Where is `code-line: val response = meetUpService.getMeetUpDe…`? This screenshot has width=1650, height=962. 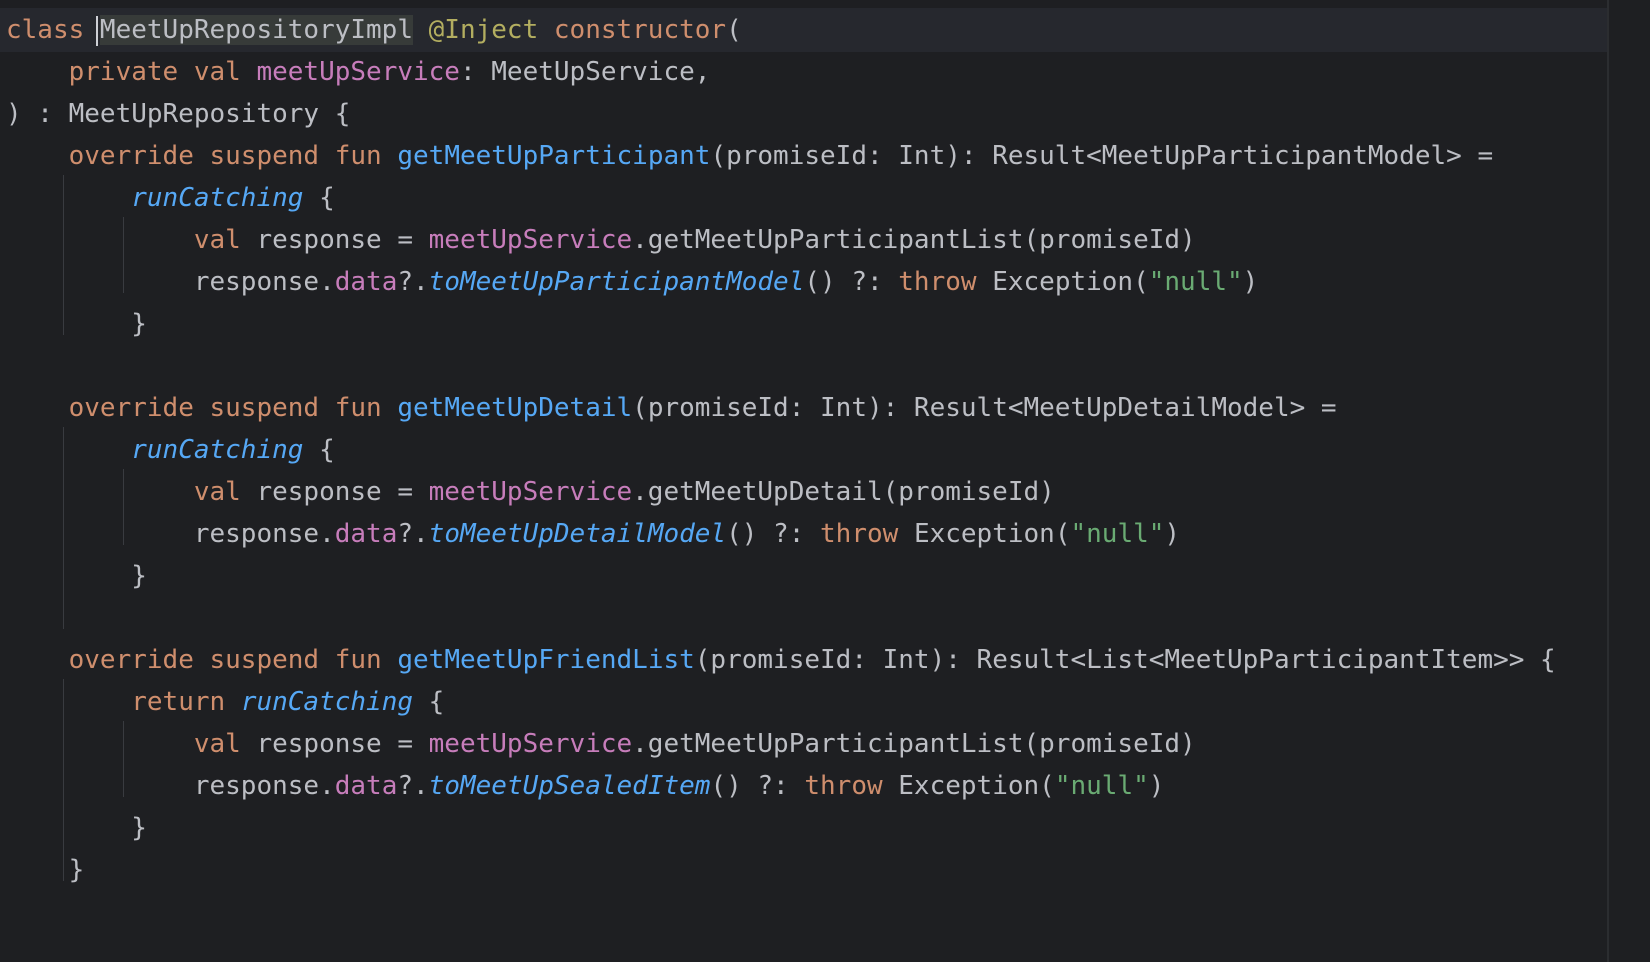 code-line: val response = meetUpService.getMeetUpDe… is located at coordinates (530, 492).